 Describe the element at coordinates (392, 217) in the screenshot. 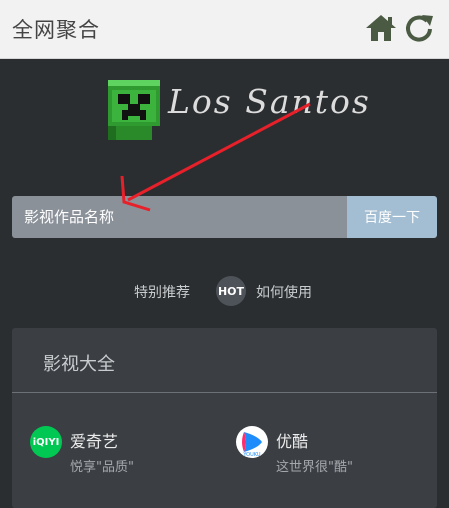

I see `search-button: 百度一下` at that location.